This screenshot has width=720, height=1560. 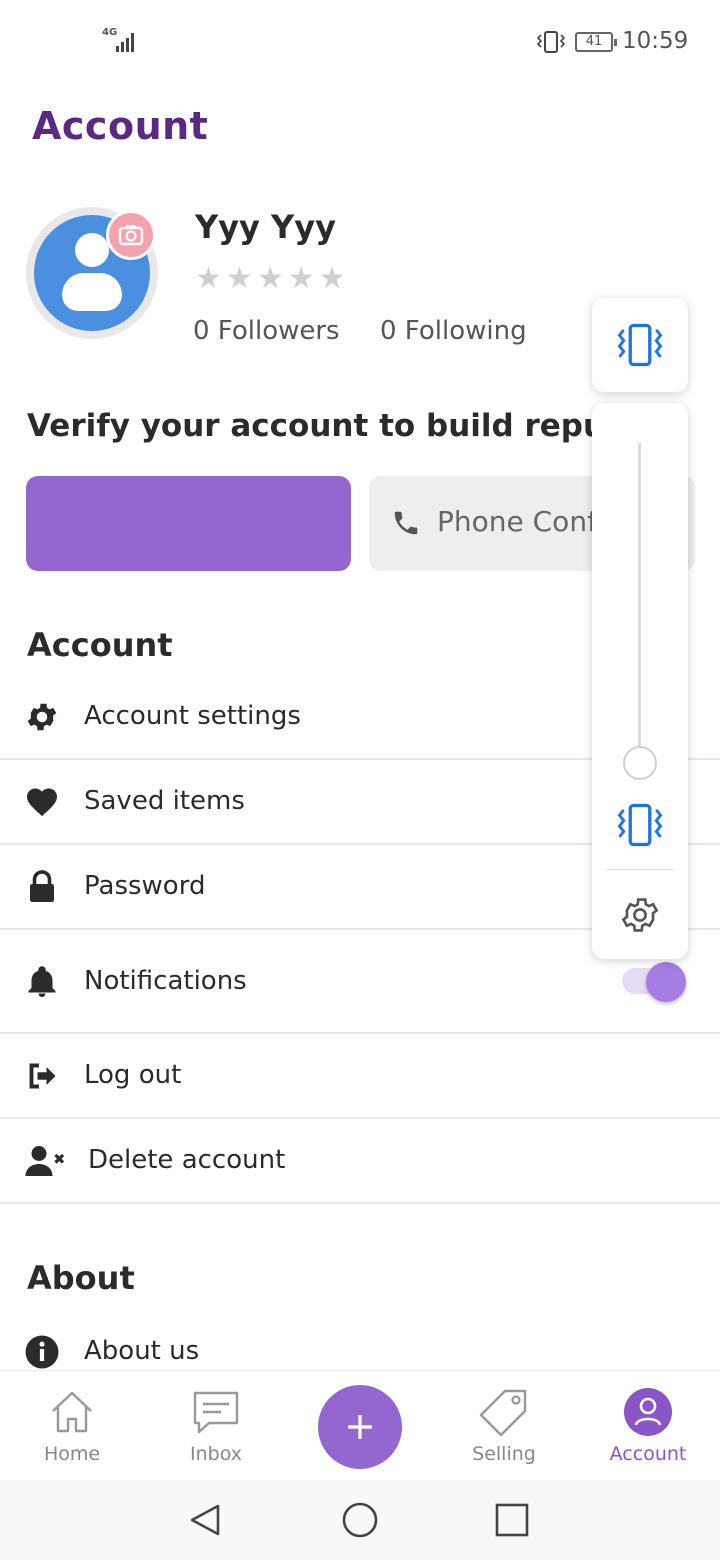 I want to click on home-icon, so click(x=72, y=1412).